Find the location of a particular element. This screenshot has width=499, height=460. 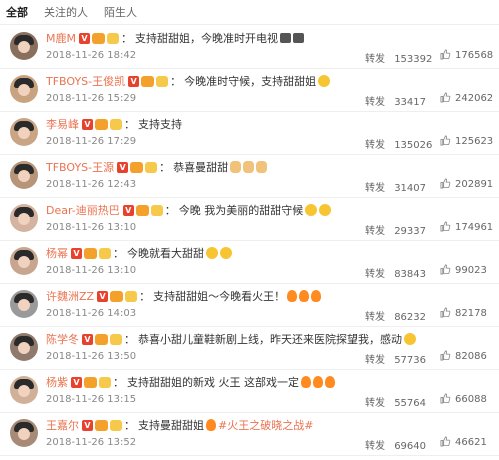

like-count: 176568 is located at coordinates (474, 55).